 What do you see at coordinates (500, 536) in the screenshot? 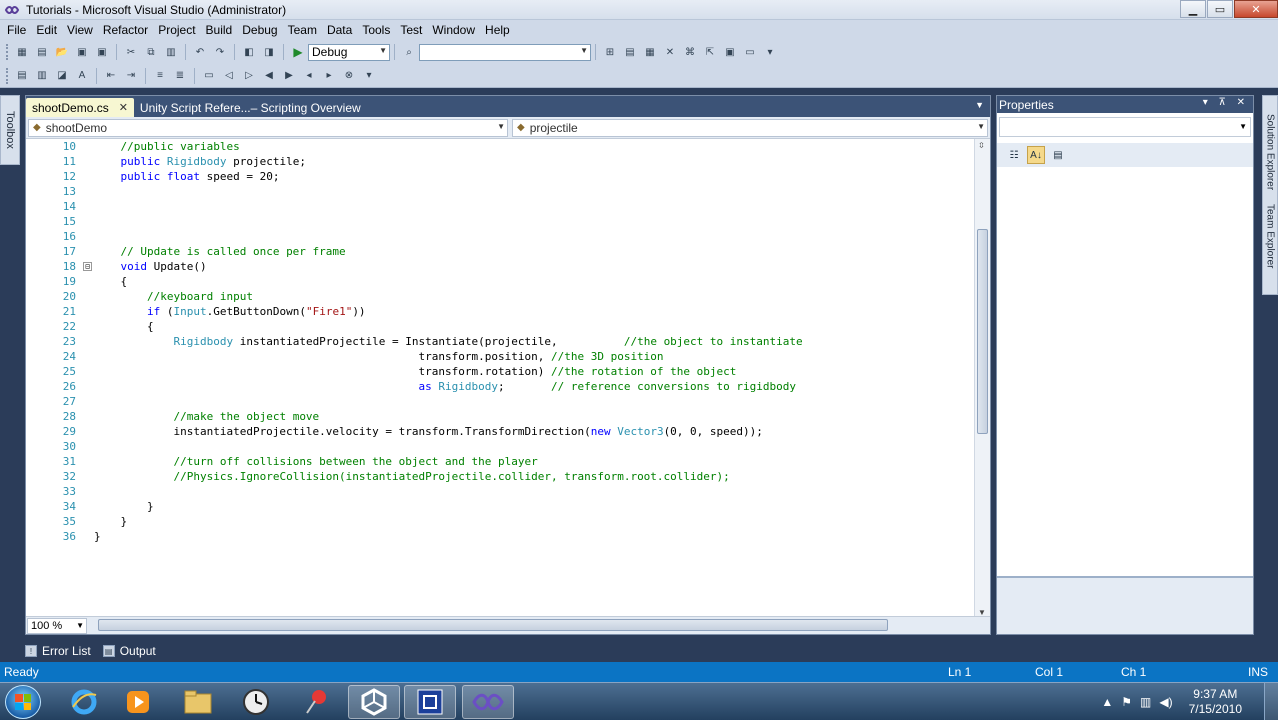
I see `code-line: 36}` at bounding box center [500, 536].